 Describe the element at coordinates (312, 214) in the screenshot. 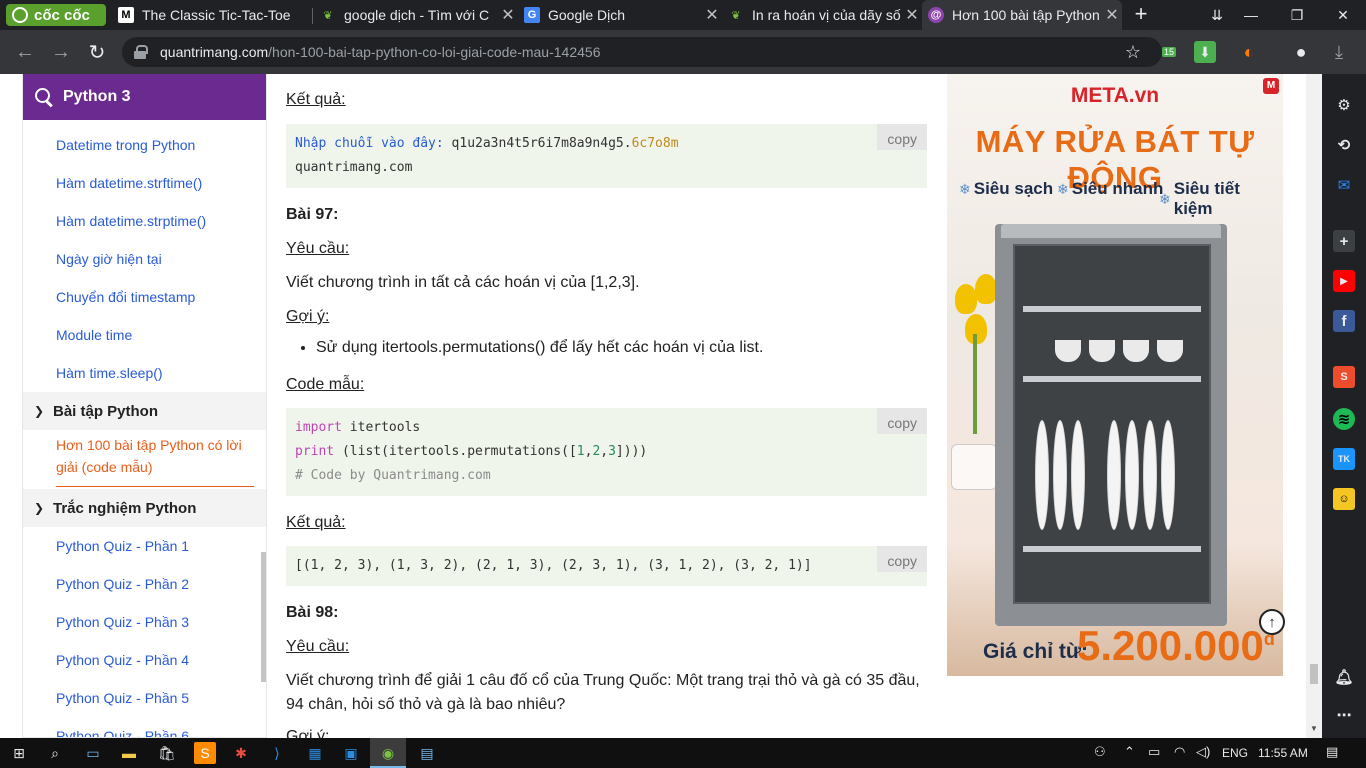

I see `exercise-97-title: Bài 97:` at that location.